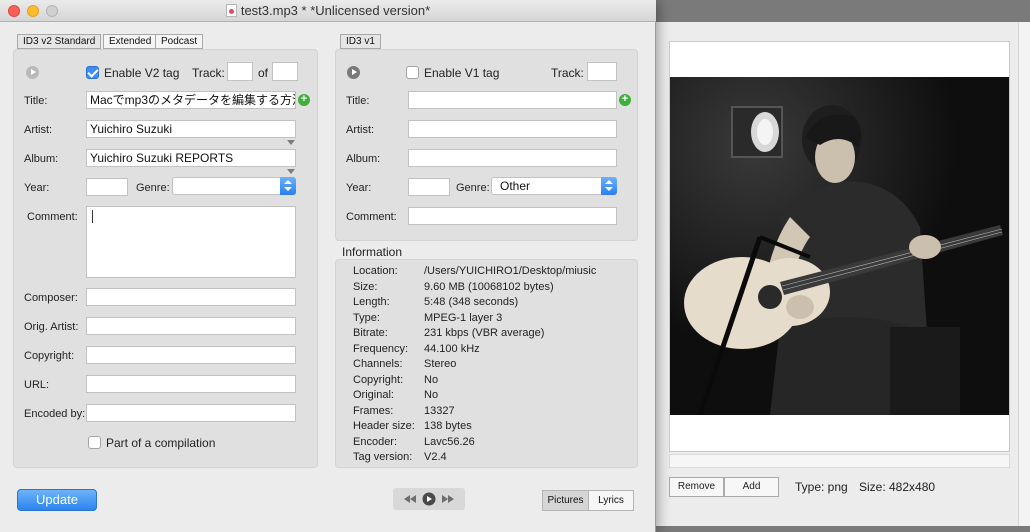  Describe the element at coordinates (378, 364) in the screenshot. I see `info-key: Channels:` at that location.